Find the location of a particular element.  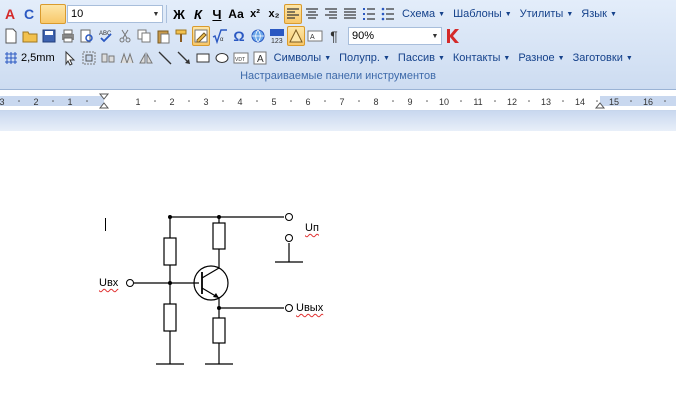

terminal-output is located at coordinates (289, 308).